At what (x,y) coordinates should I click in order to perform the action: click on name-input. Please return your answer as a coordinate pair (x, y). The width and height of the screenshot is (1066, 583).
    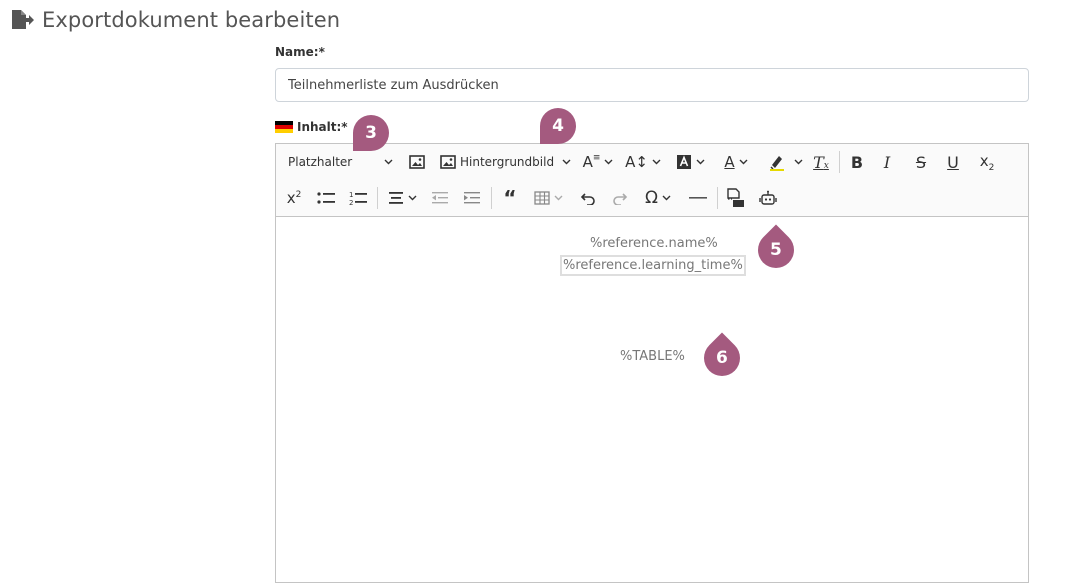
    Looking at the image, I should click on (652, 85).